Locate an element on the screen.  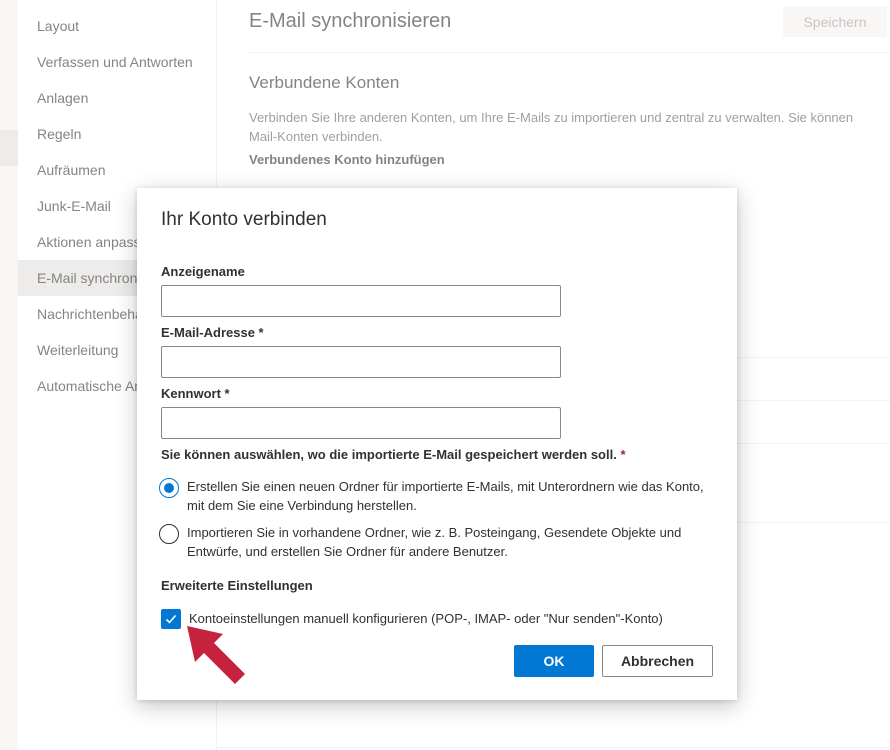
password-label: Kennwort * is located at coordinates (195, 393).